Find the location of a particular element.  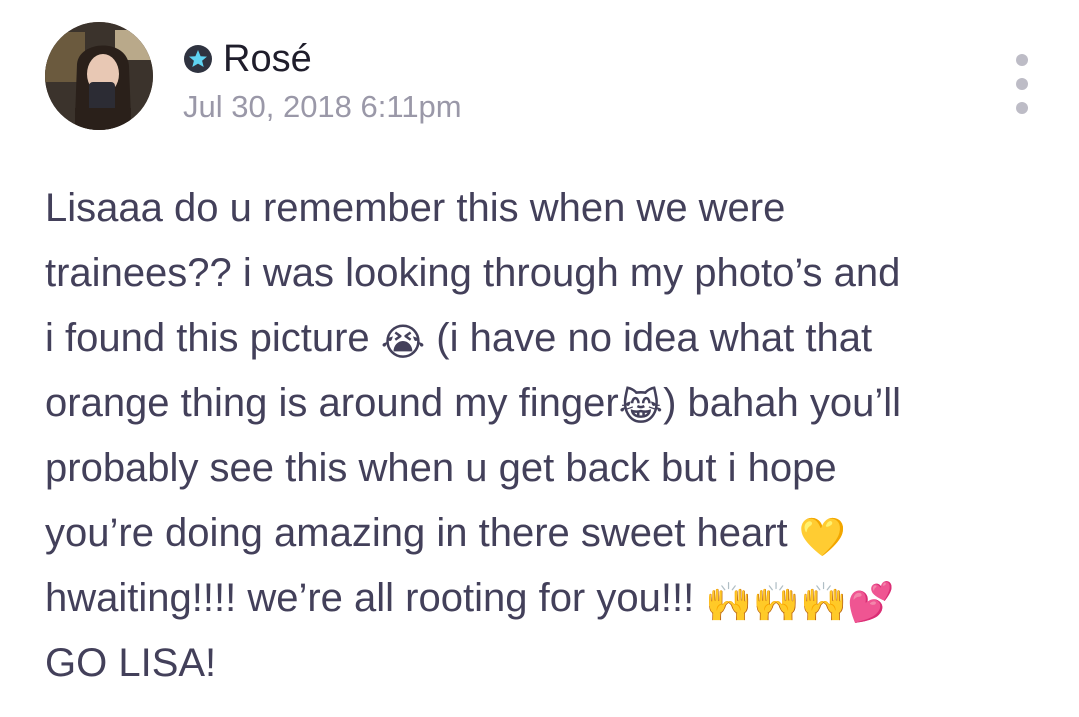

avatar is located at coordinates (99, 76).